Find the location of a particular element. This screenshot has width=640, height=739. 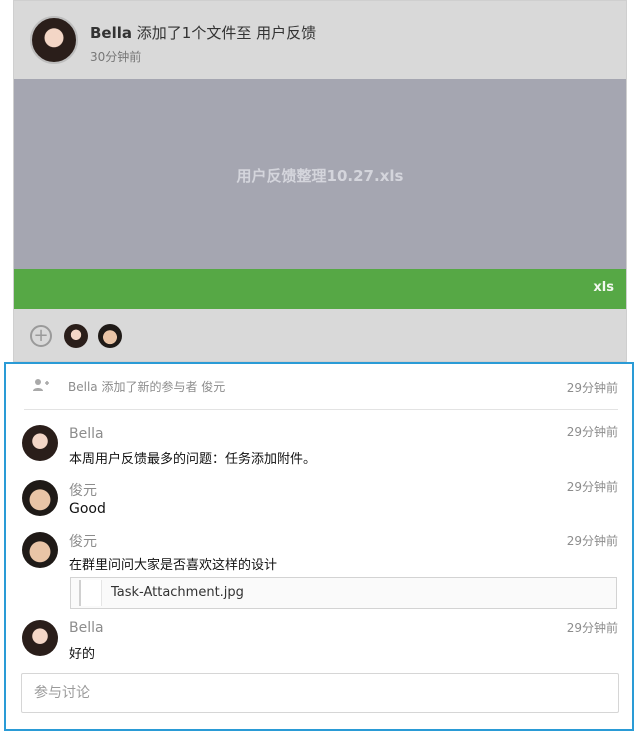

comment-text: 好的 is located at coordinates (82, 654).